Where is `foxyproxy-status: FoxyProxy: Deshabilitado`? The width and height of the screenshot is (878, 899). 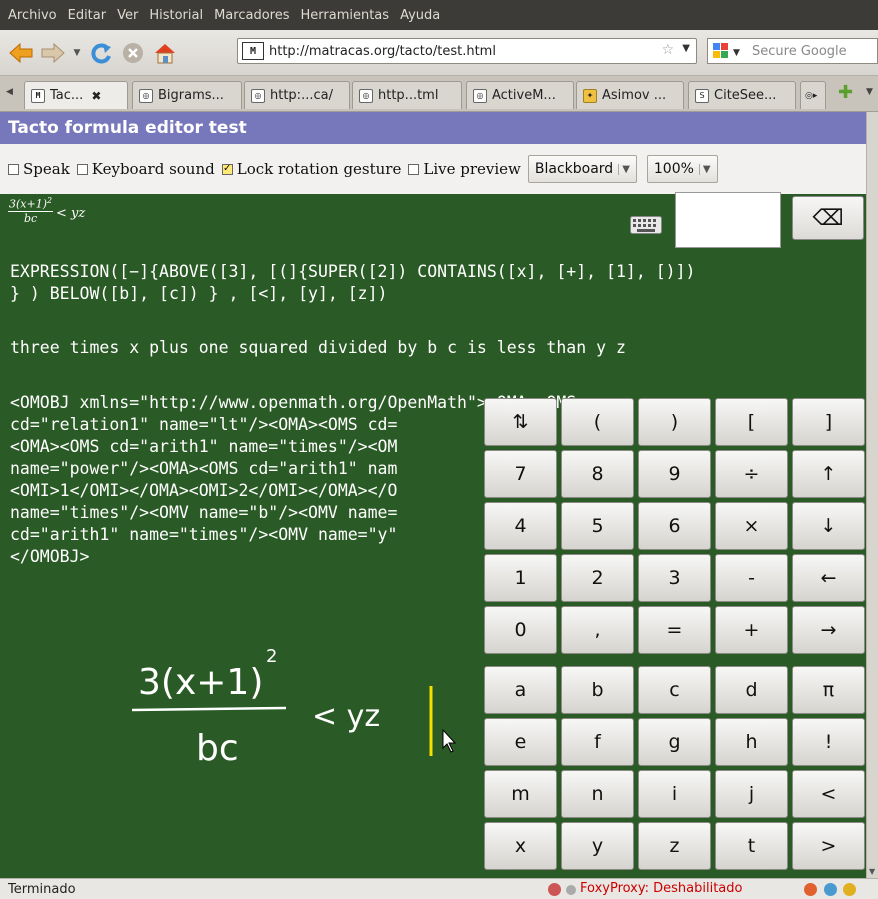 foxyproxy-status: FoxyProxy: Deshabilitado is located at coordinates (661, 888).